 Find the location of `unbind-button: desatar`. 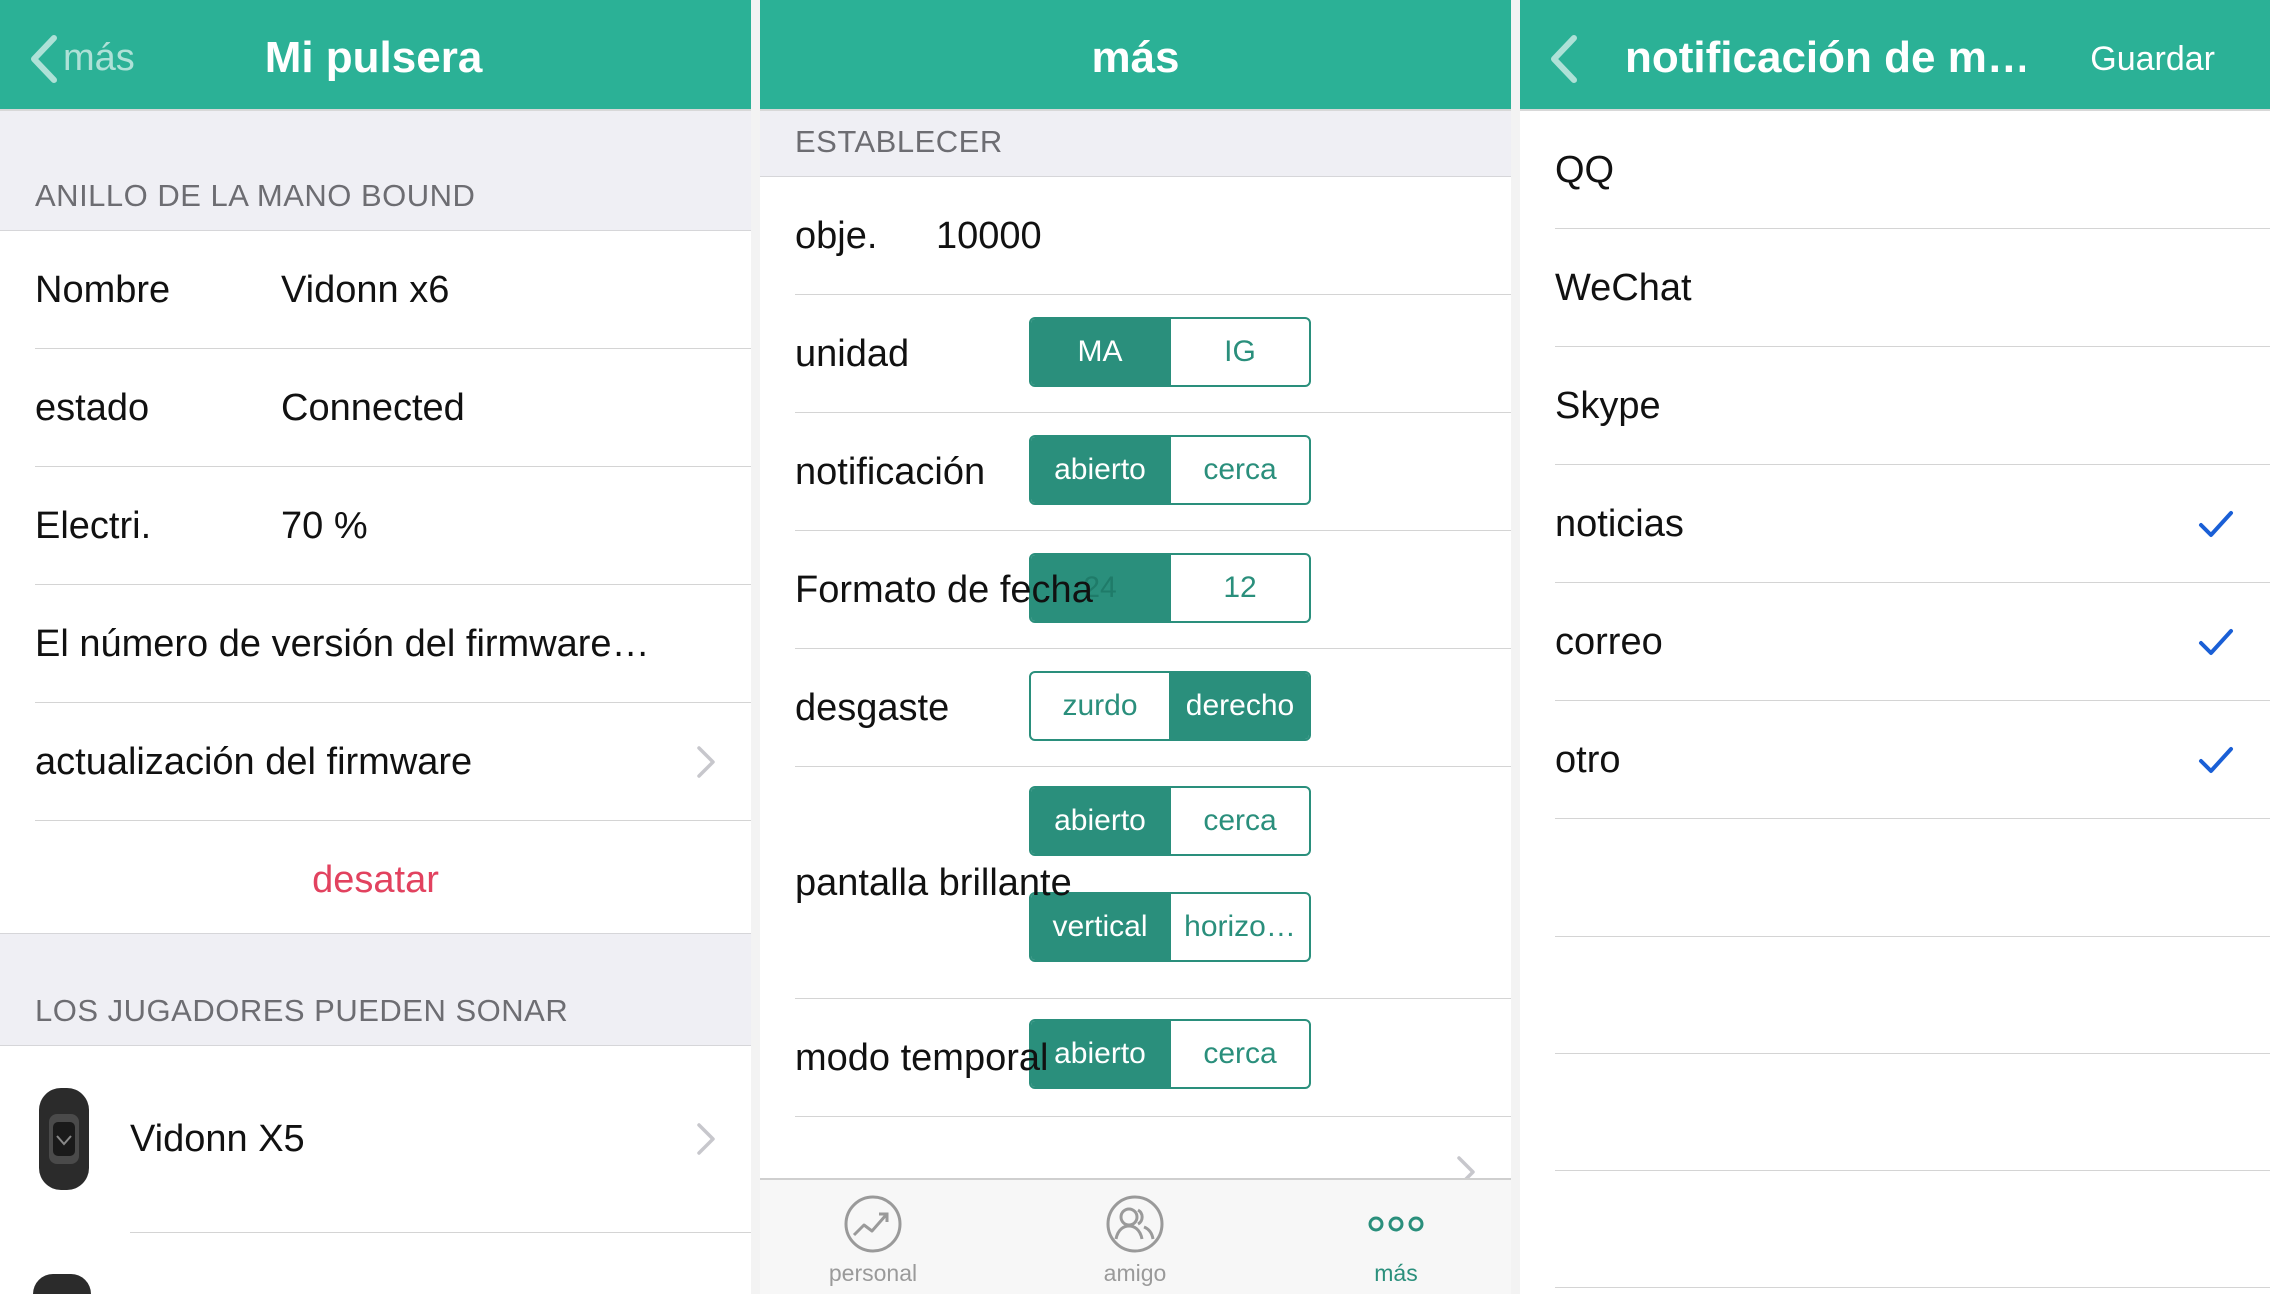

unbind-button: desatar is located at coordinates (375, 880).